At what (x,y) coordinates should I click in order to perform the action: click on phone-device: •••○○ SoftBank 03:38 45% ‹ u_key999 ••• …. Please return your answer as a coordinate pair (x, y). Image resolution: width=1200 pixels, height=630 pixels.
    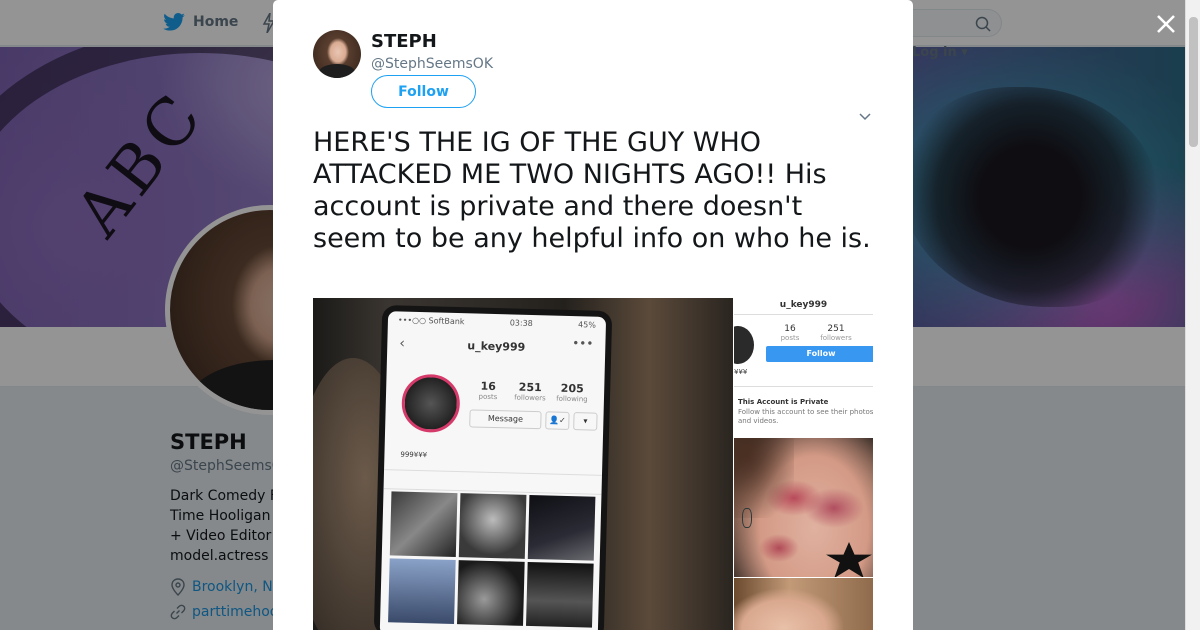
    Looking at the image, I should click on (493, 467).